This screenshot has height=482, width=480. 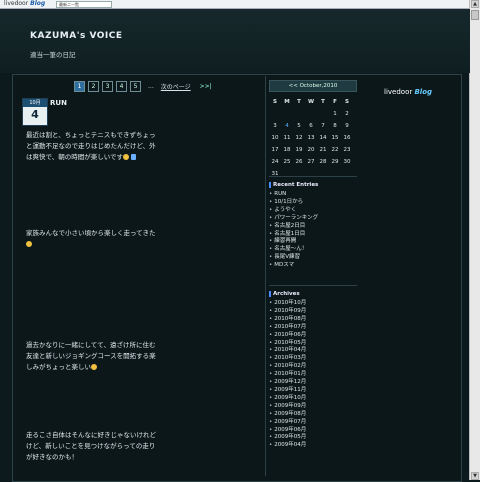 I want to click on calendar-day: 11, so click(x=287, y=138).